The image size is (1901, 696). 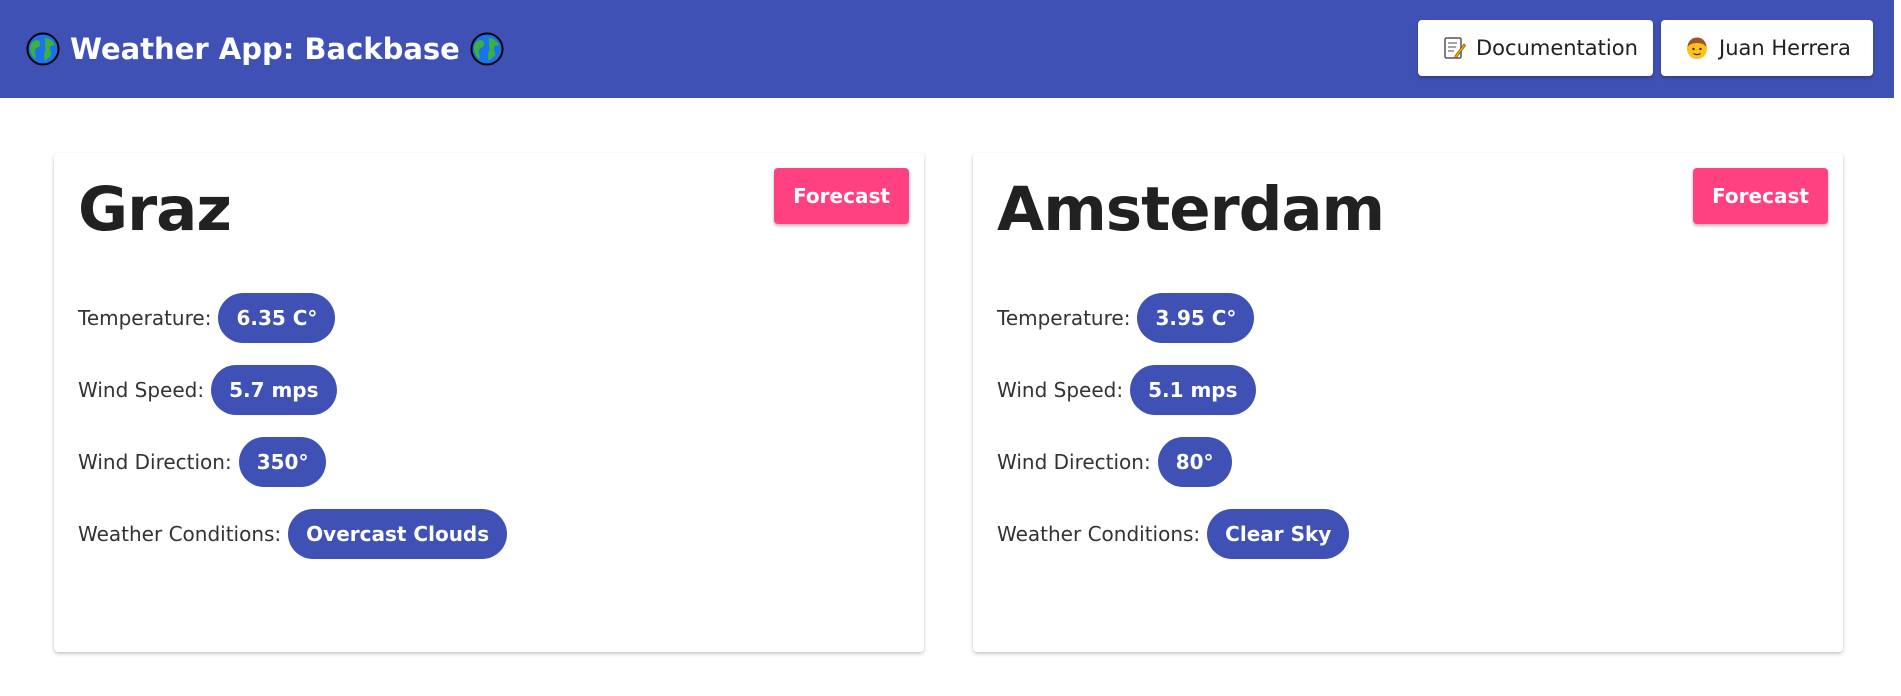 I want to click on city-name: Amsterdam, so click(x=1191, y=209).